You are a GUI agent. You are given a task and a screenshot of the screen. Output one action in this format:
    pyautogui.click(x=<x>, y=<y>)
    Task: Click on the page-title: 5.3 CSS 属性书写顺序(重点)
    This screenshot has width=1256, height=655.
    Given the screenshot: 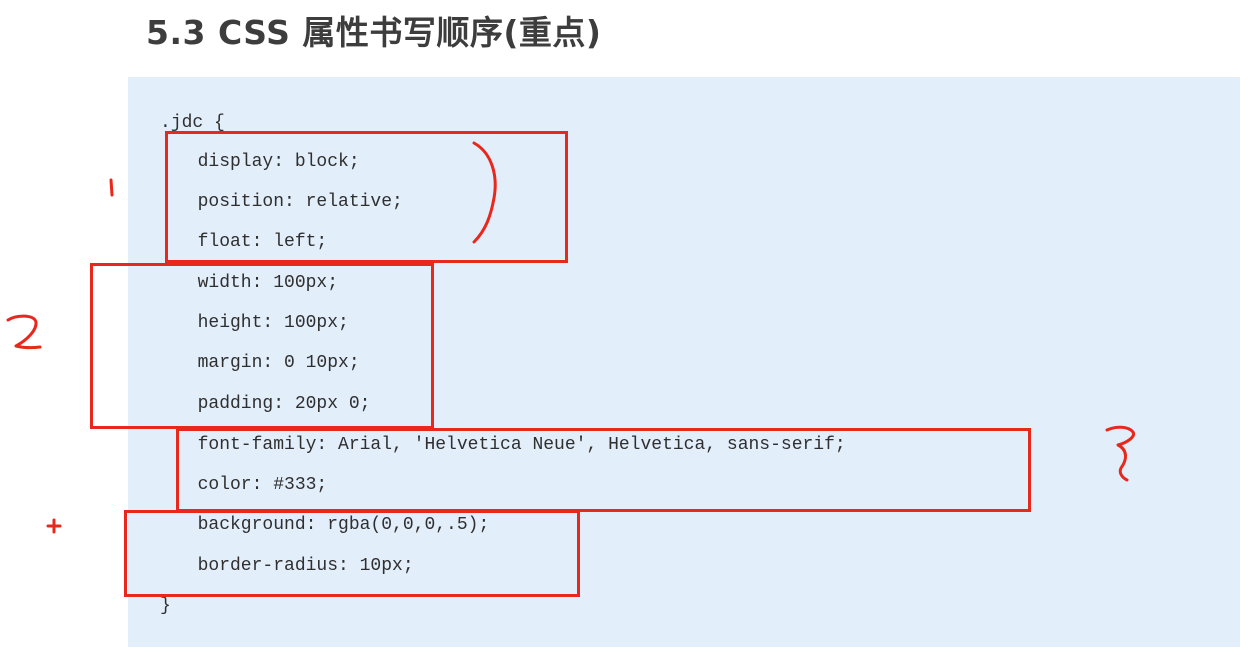 What is the action you would take?
    pyautogui.click(x=374, y=32)
    